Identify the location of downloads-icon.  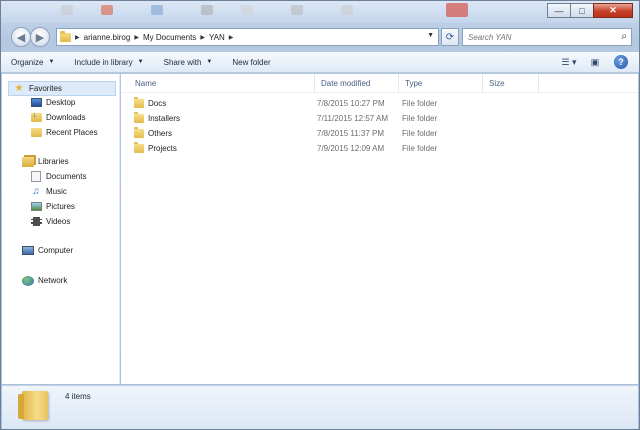
(36, 116).